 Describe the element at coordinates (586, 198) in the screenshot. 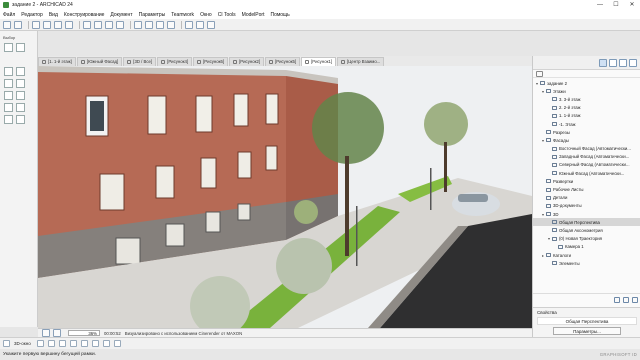

I see `tree-item: Детали` at that location.